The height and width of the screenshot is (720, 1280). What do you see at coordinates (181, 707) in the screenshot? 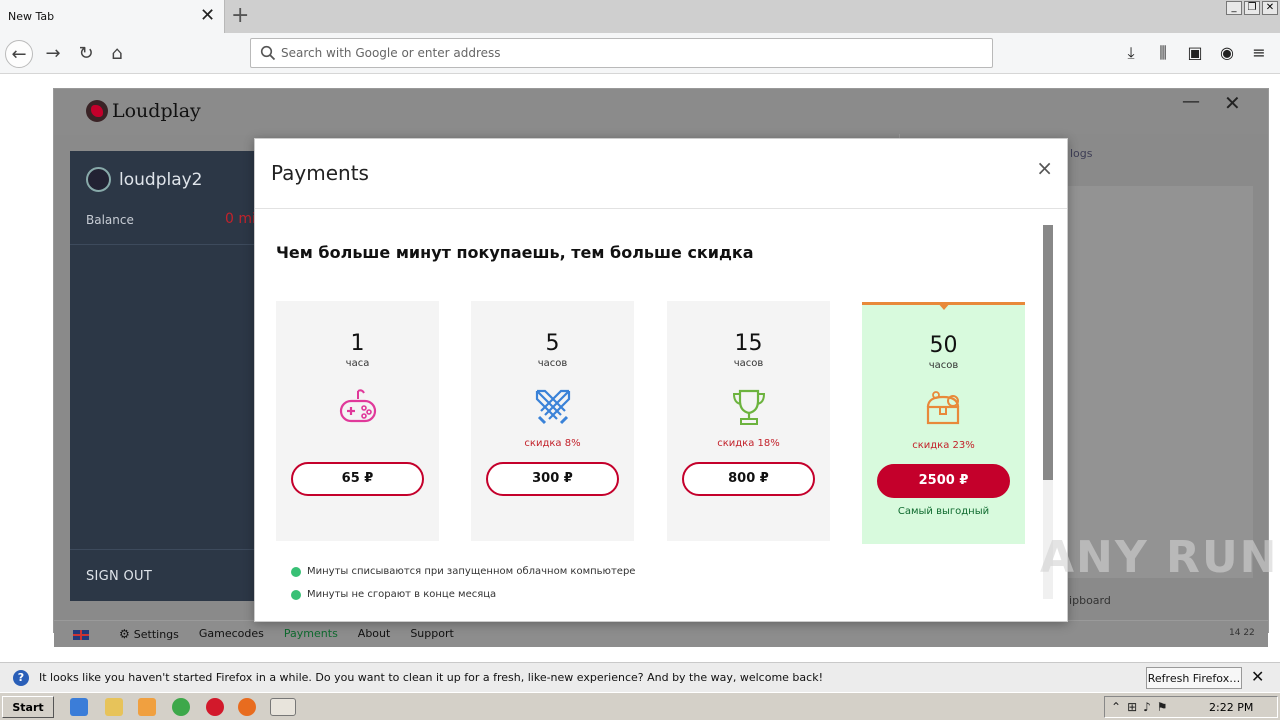
I see `chrome-icon` at bounding box center [181, 707].